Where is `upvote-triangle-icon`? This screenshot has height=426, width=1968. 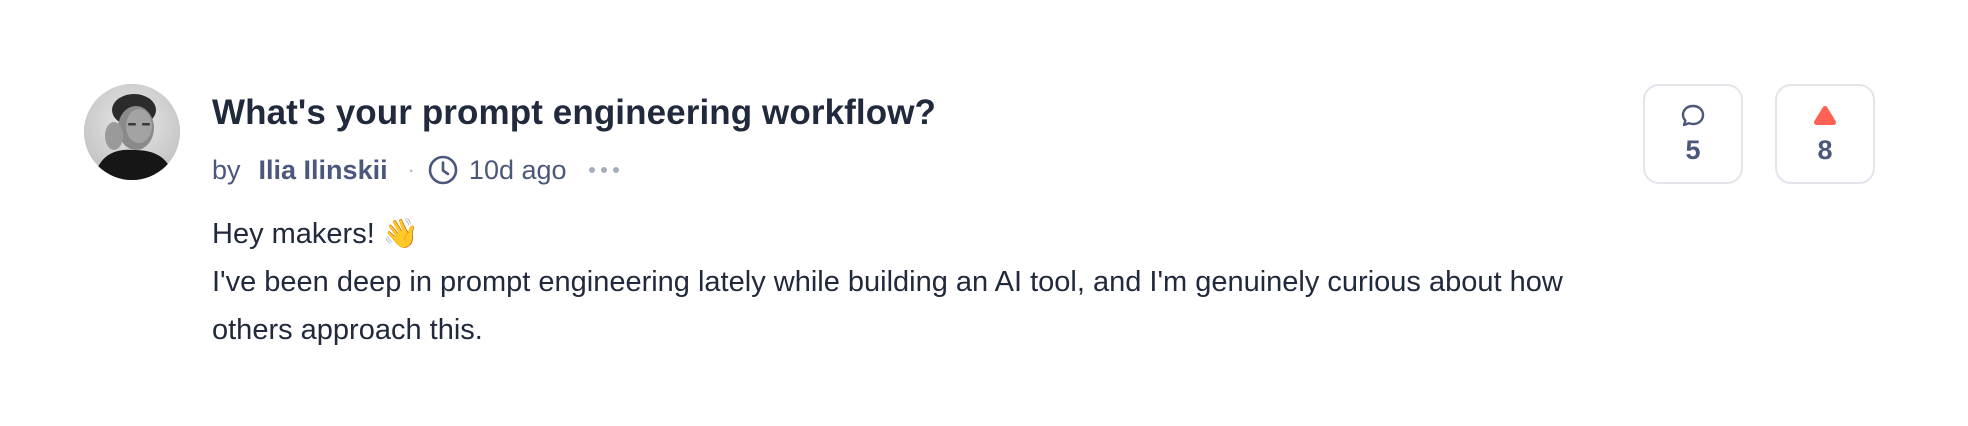 upvote-triangle-icon is located at coordinates (1825, 115).